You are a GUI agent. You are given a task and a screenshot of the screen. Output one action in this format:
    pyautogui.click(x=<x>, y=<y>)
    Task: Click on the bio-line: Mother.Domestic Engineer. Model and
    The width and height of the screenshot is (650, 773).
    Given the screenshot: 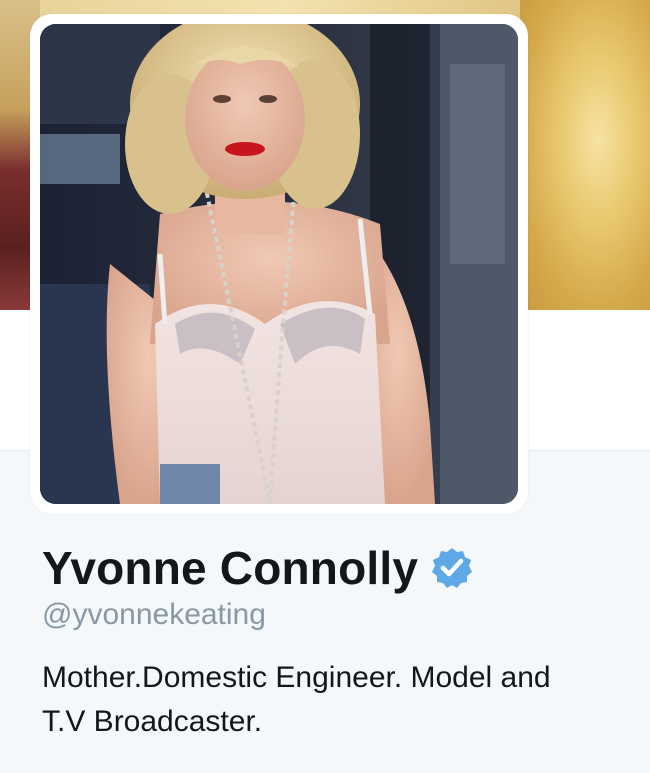 What is the action you would take?
    pyautogui.click(x=296, y=677)
    